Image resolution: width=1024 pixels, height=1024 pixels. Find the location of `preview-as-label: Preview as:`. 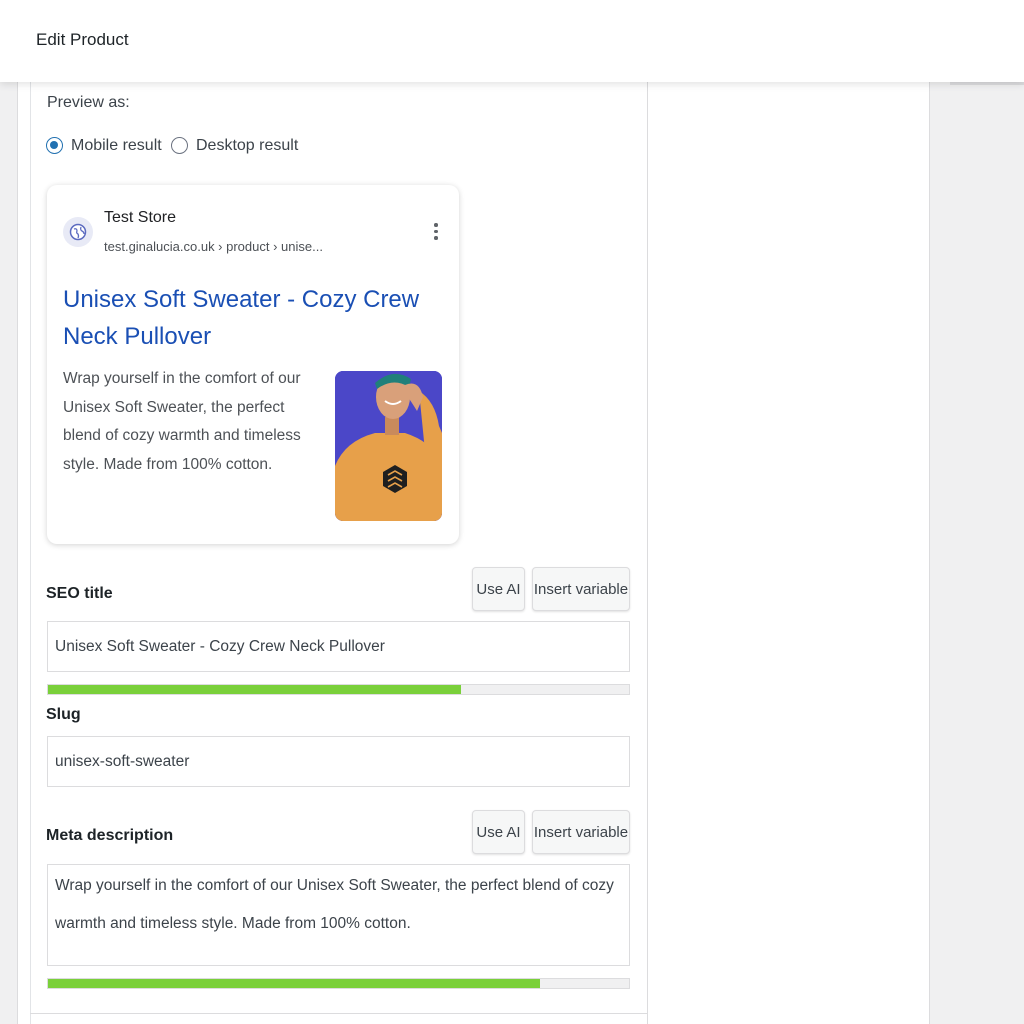

preview-as-label: Preview as: is located at coordinates (88, 102).